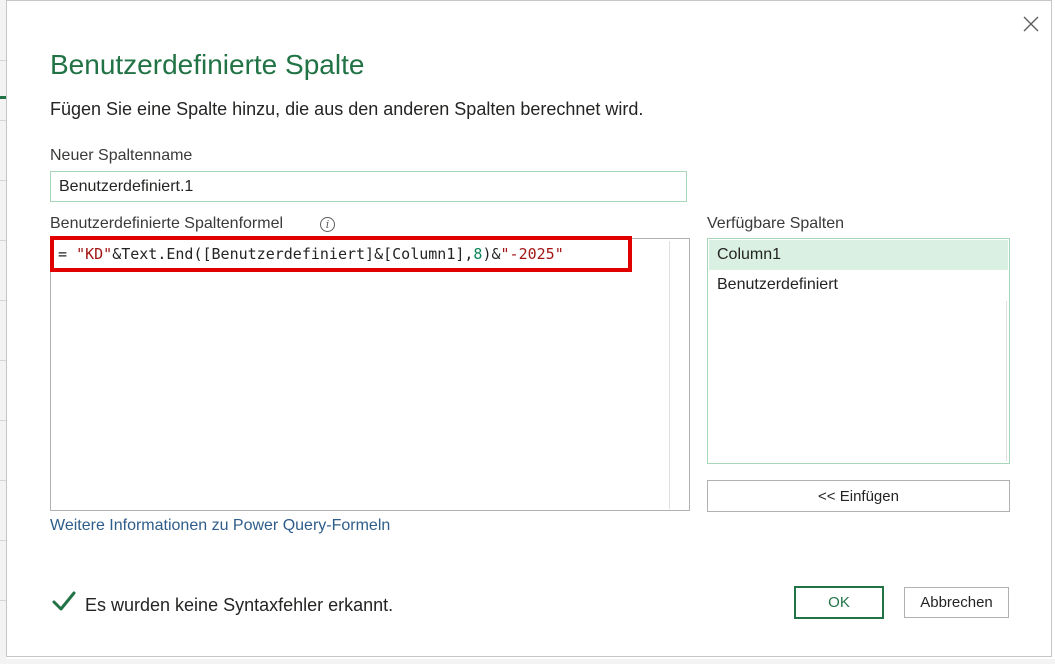 The width and height of the screenshot is (1055, 664). I want to click on column-name-input, so click(368, 186).